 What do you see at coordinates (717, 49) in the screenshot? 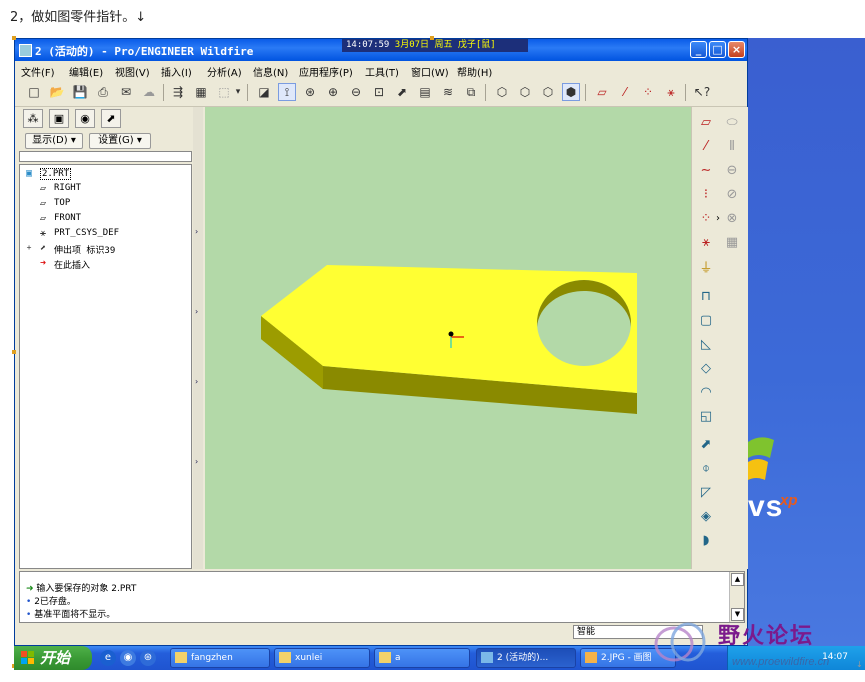
I see `maximize-button: □` at bounding box center [717, 49].